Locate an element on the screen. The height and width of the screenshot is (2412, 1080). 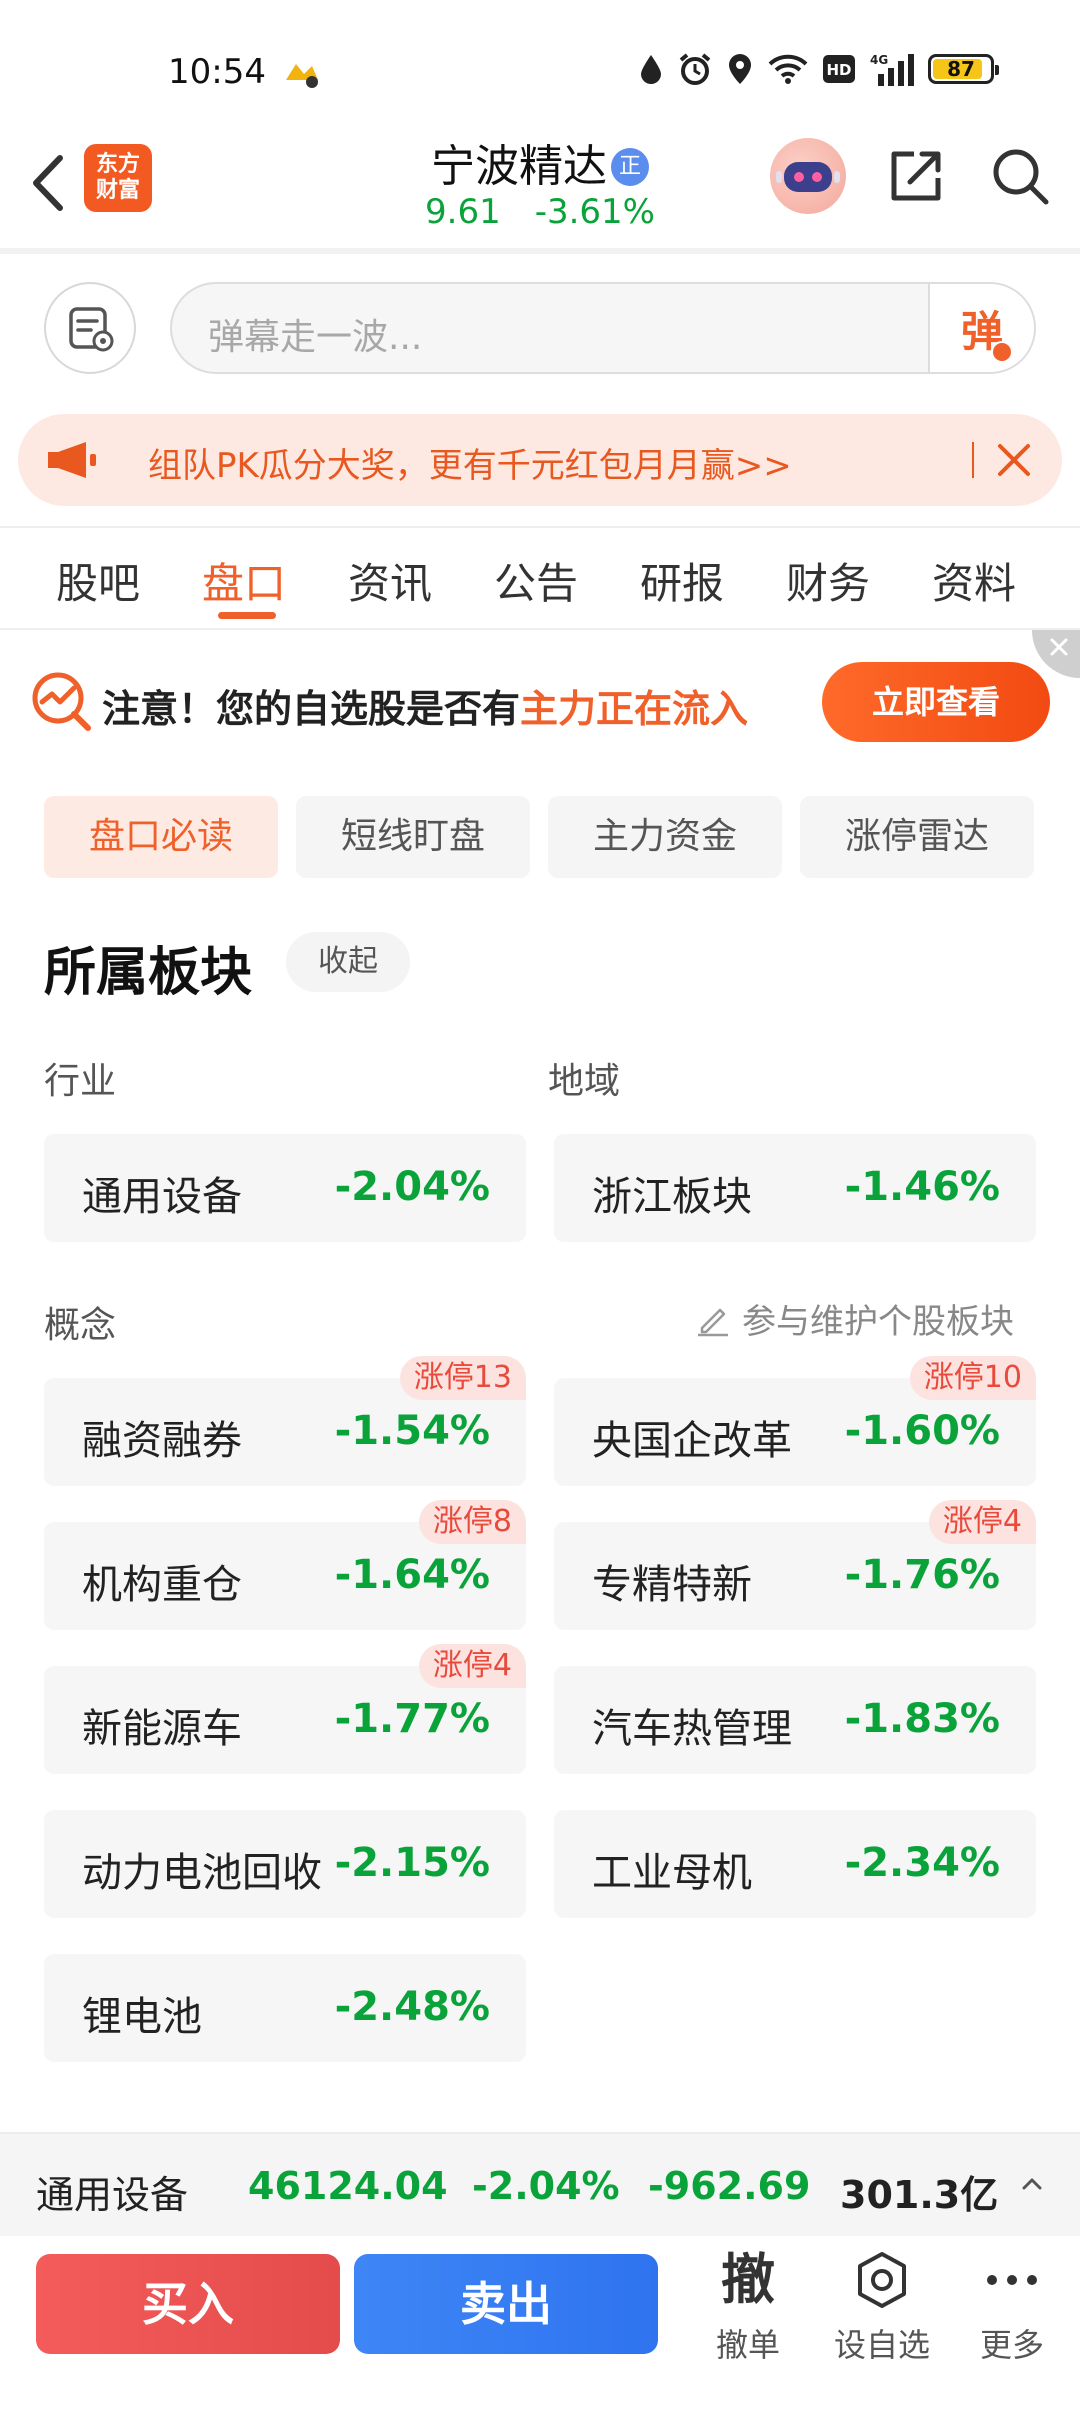
concept-card: 涨停4 专精特新 -1.76% is located at coordinates (795, 1565).